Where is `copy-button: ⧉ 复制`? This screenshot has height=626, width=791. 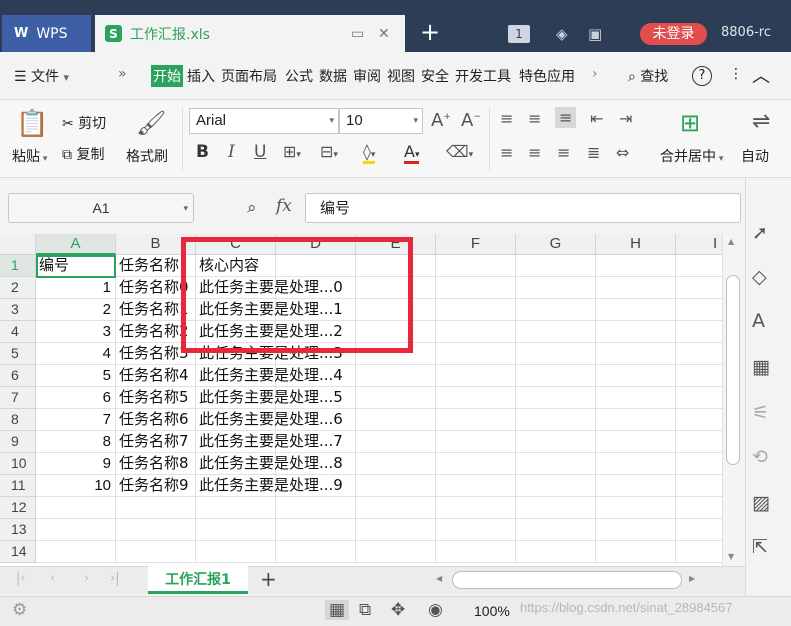
copy-button: ⧉ 复制 is located at coordinates (83, 154).